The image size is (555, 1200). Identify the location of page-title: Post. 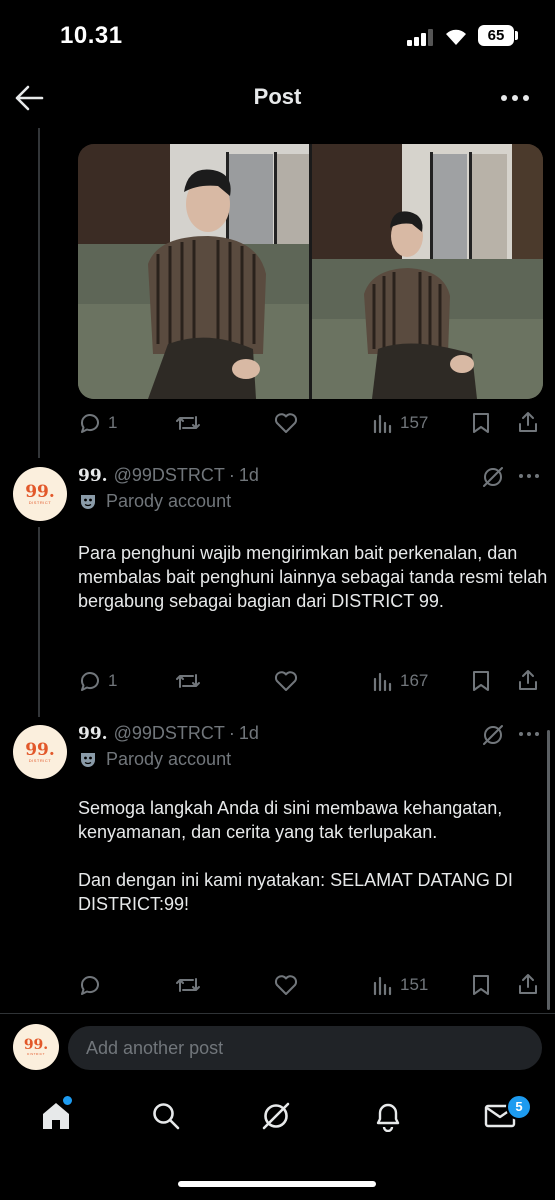
(277, 96).